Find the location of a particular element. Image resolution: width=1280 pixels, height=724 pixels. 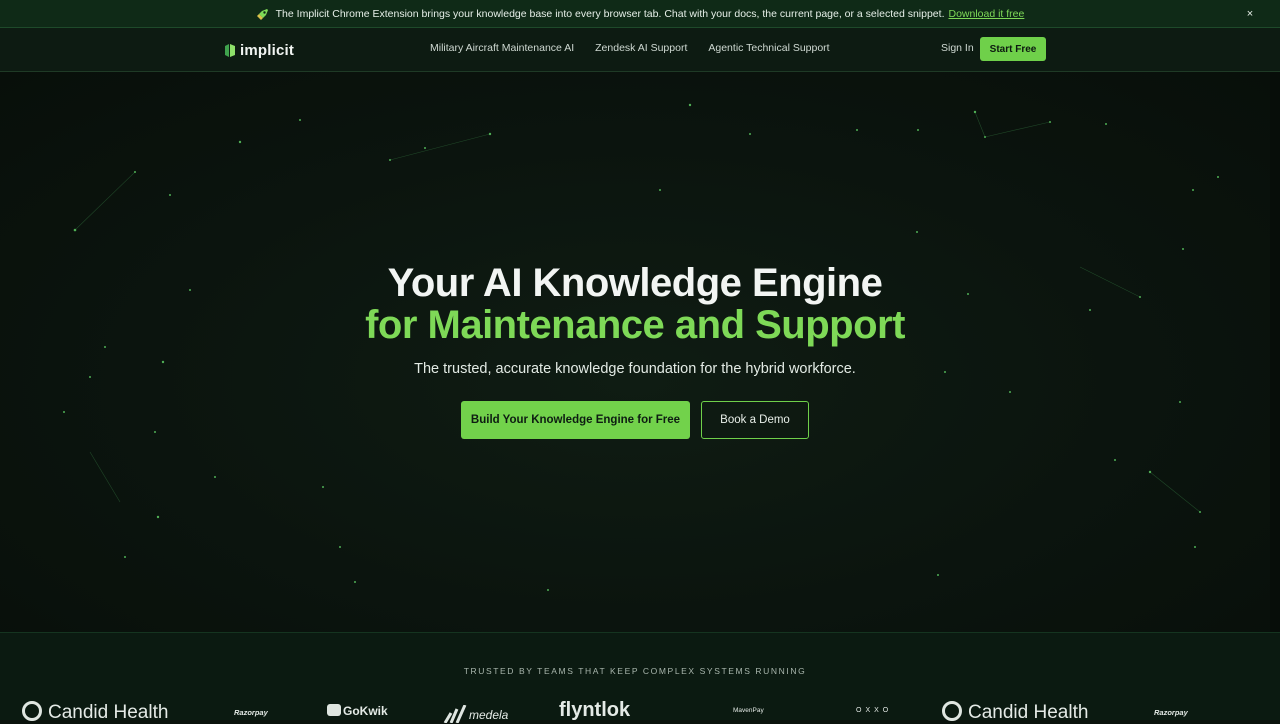

sign-in-link: Sign In is located at coordinates (957, 48).